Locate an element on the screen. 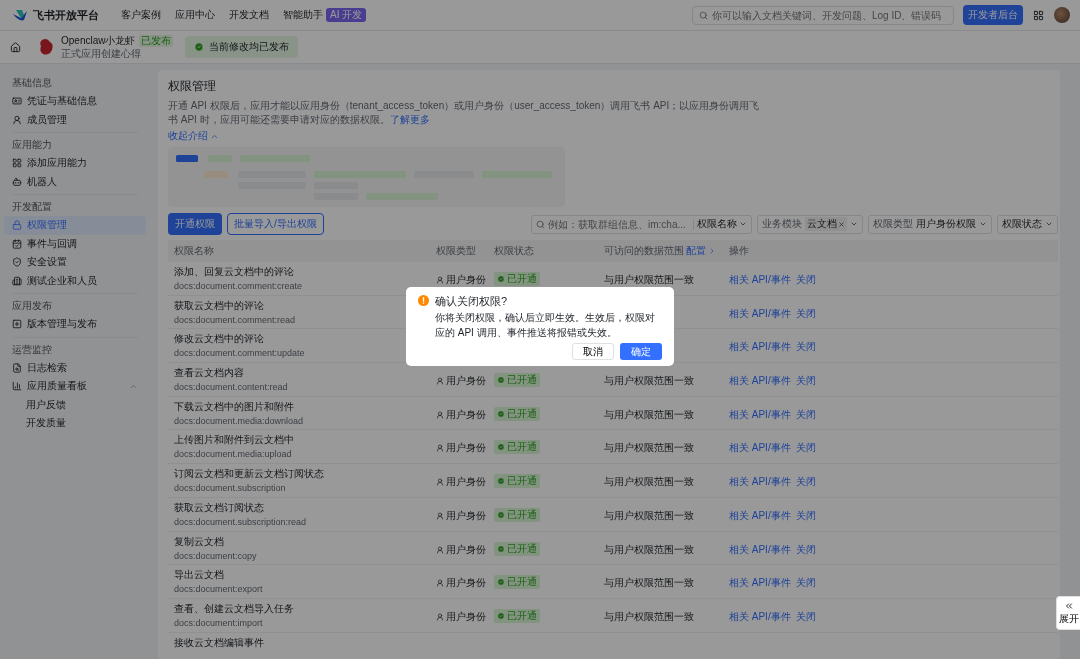  sidebar-item: 应用质量看板 is located at coordinates (75, 386).